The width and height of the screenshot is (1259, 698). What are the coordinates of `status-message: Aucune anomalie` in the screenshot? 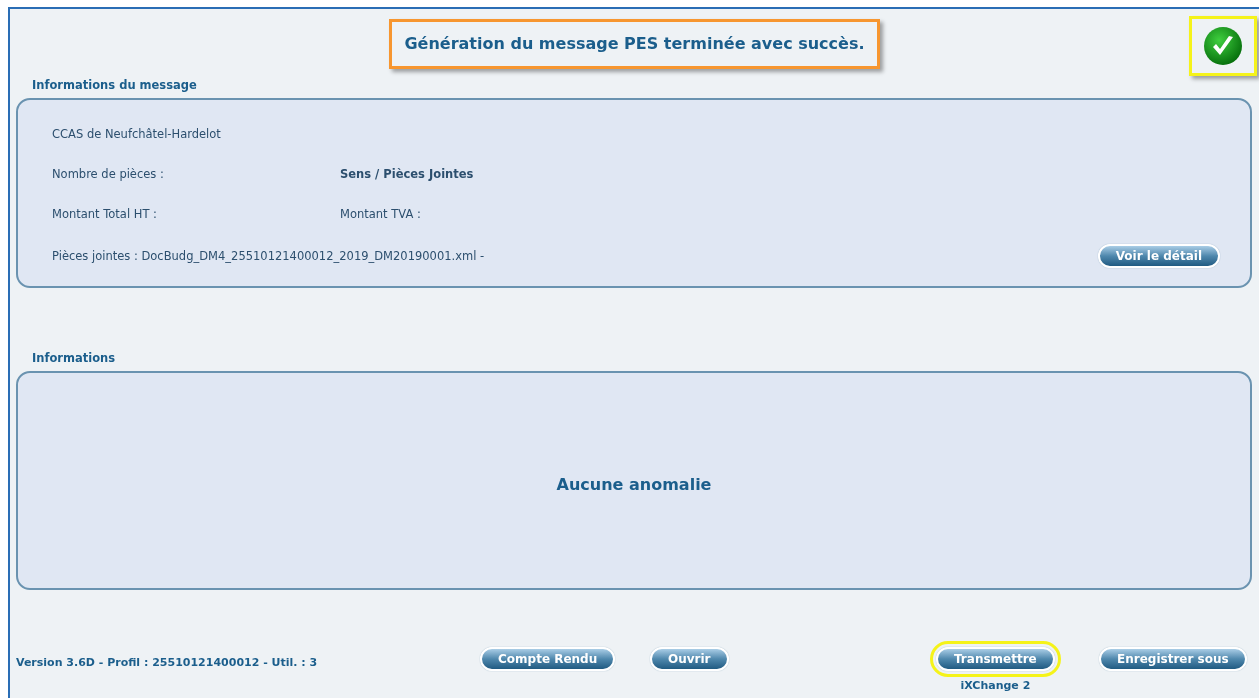 It's located at (634, 485).